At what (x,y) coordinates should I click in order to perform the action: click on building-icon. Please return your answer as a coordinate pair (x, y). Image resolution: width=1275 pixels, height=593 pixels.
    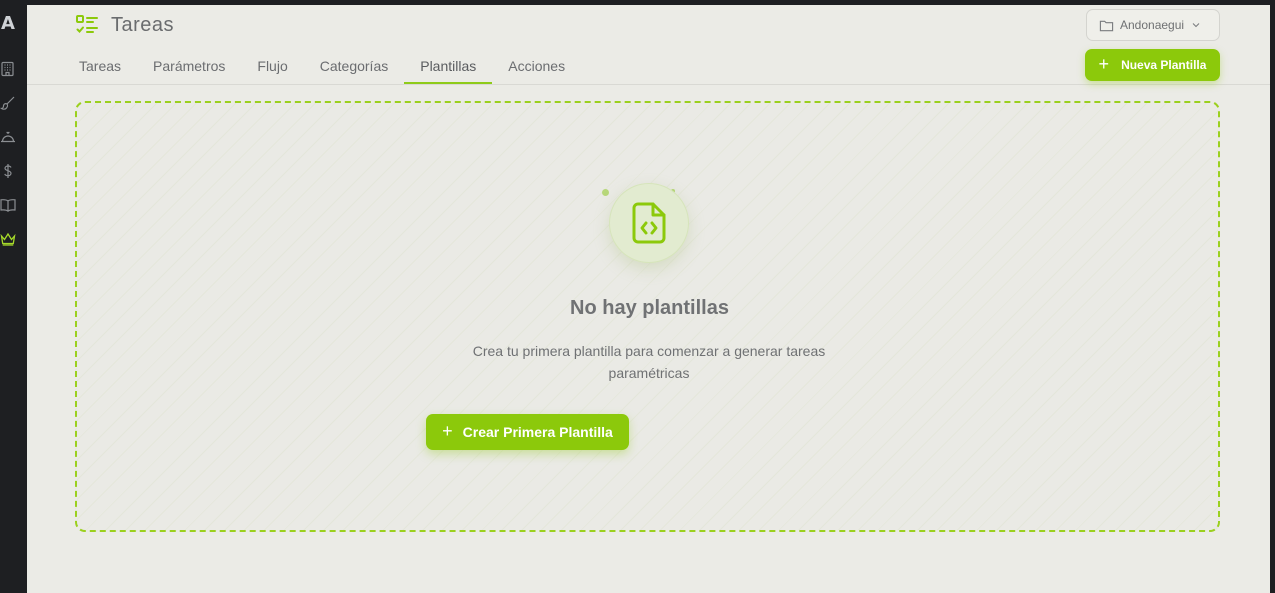
    Looking at the image, I should click on (8, 69).